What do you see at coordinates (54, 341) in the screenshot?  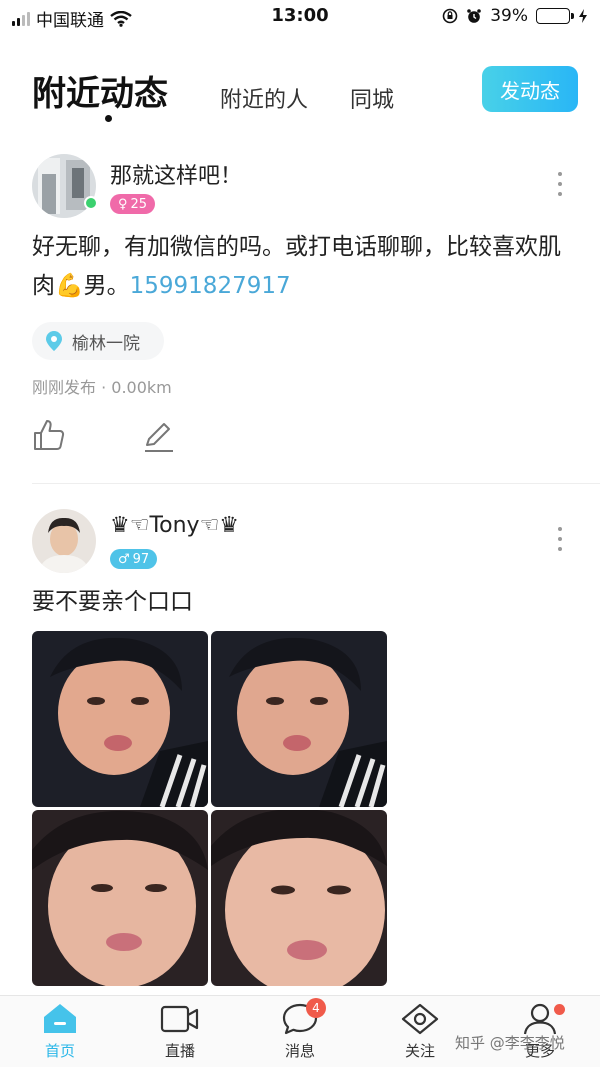 I see `location-pin-icon` at bounding box center [54, 341].